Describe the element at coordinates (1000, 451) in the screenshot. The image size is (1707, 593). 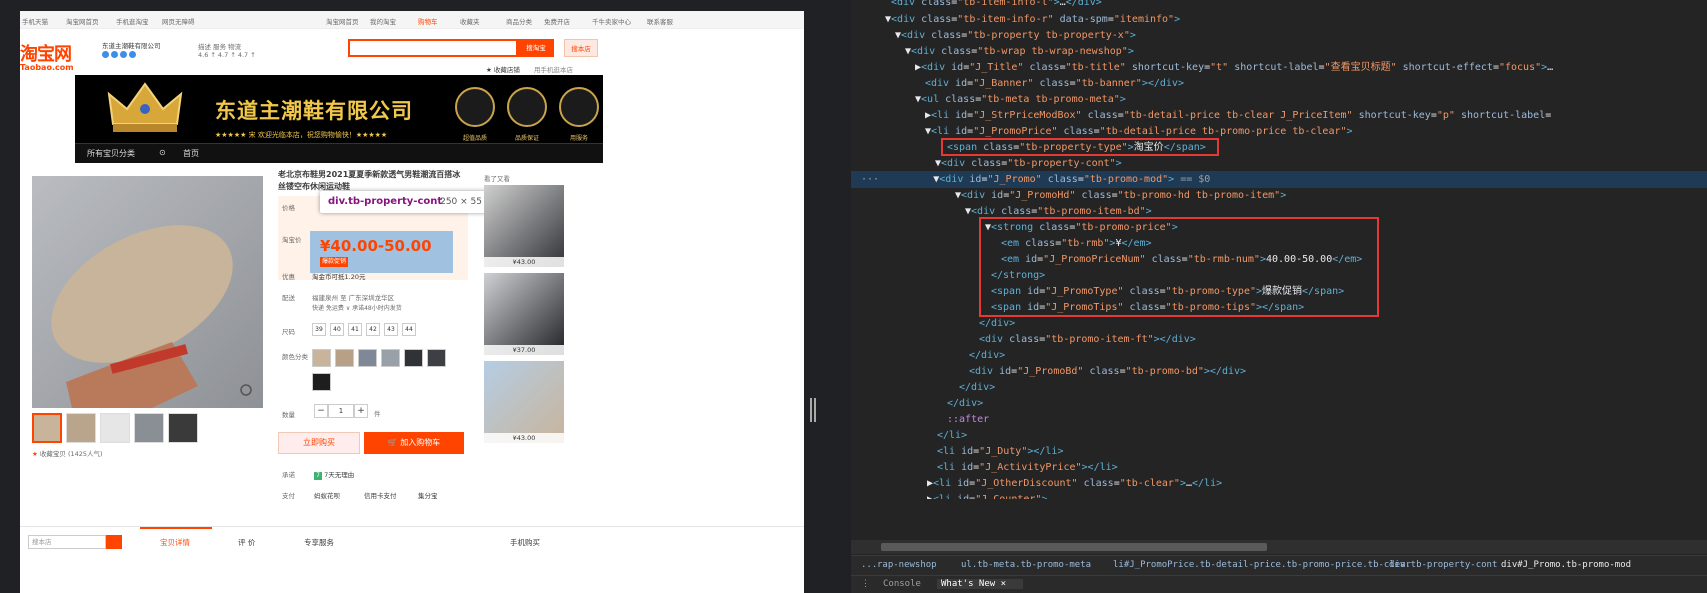
I see `dom-node: <li id="J_Duty"></li>` at that location.